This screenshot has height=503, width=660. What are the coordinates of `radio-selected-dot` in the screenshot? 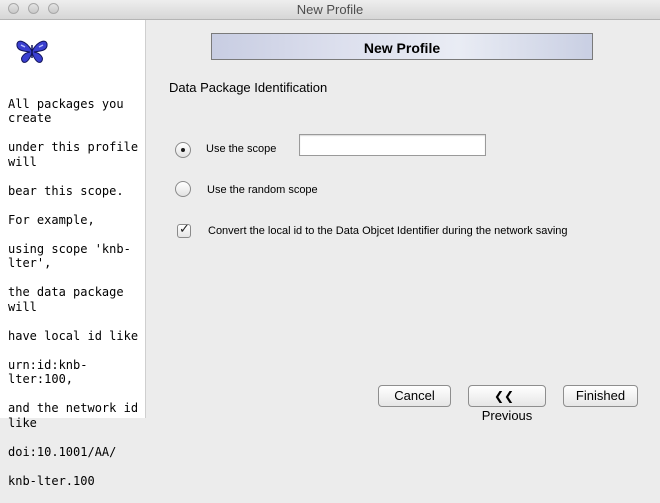 It's located at (183, 150).